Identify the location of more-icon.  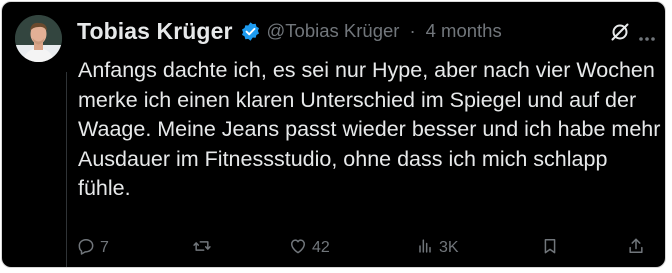
(647, 35).